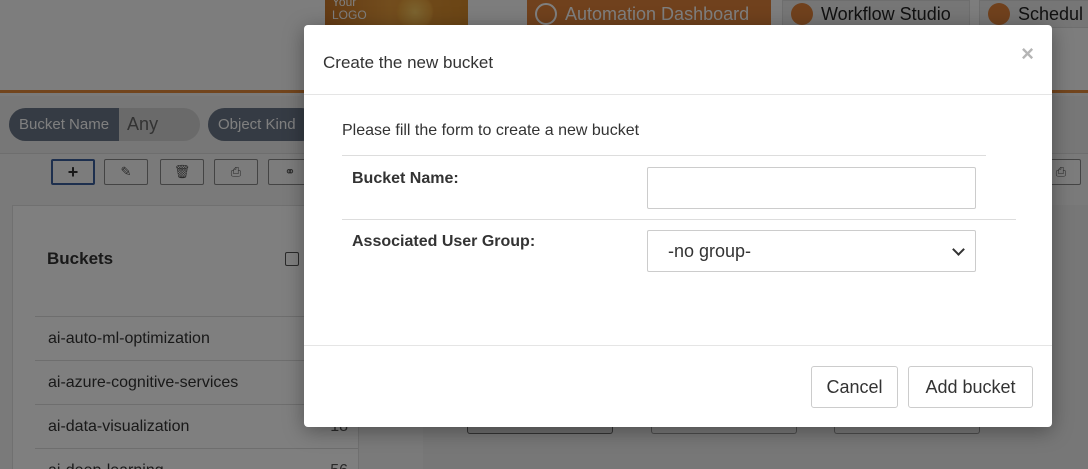  Describe the element at coordinates (408, 62) in the screenshot. I see `modal-title: Create the new bucket` at that location.